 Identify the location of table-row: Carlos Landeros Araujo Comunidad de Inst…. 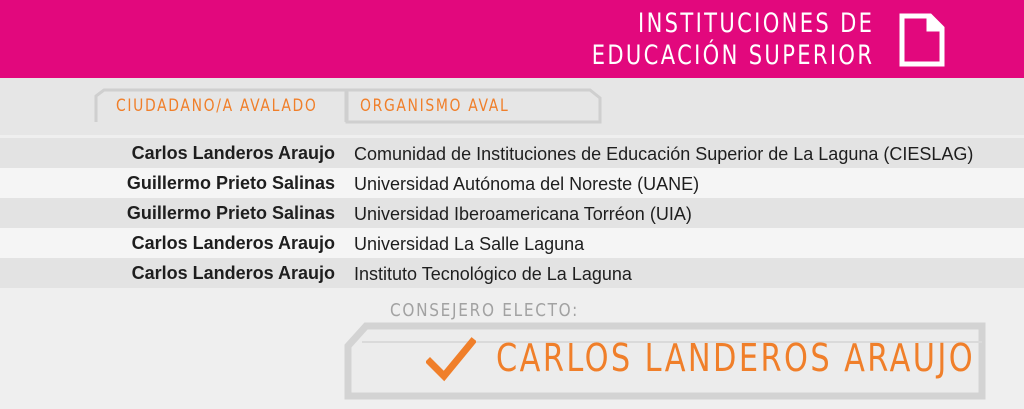
(512, 153).